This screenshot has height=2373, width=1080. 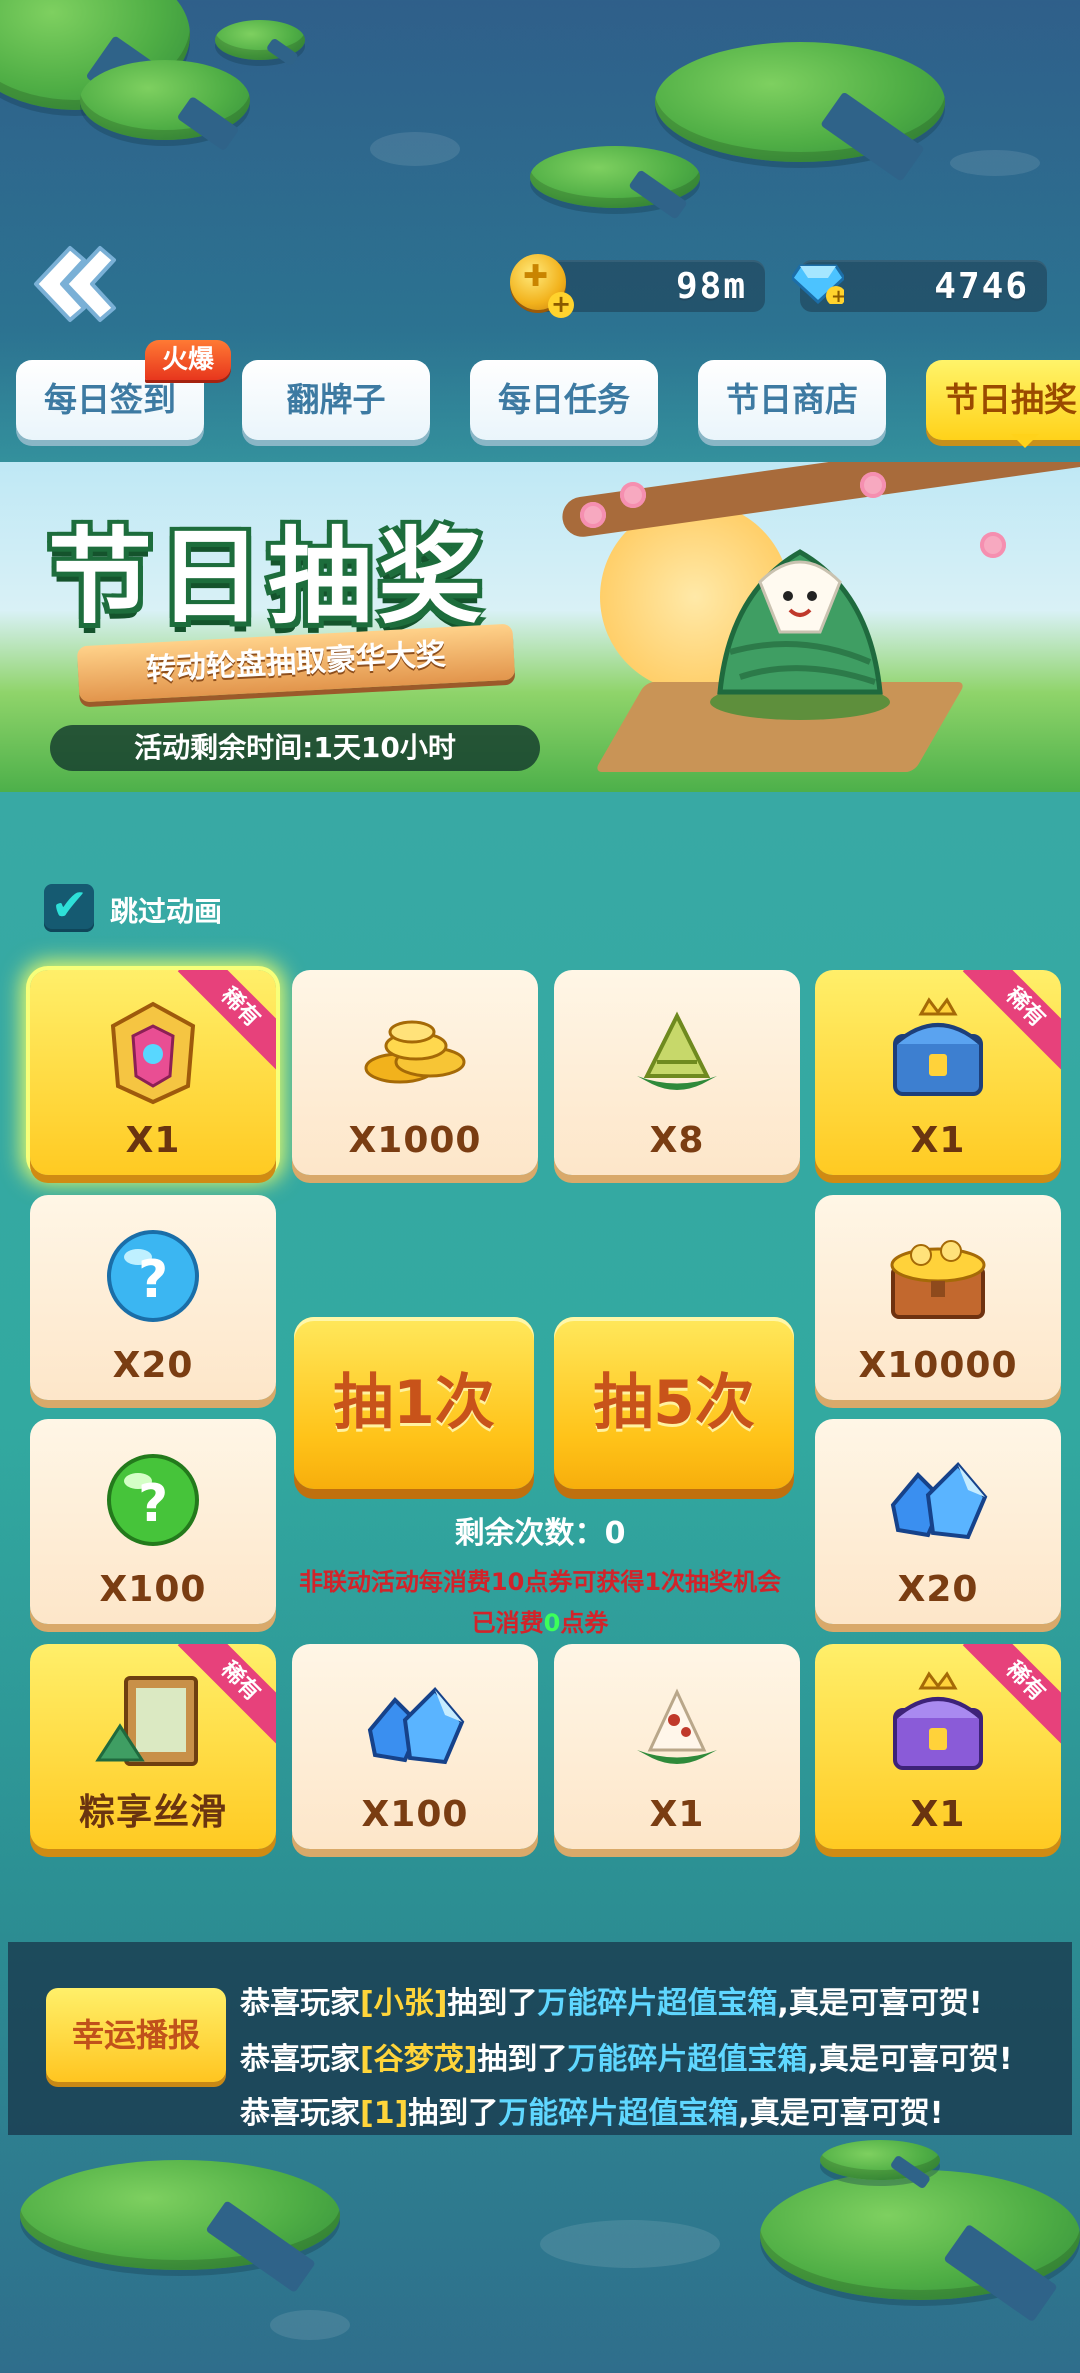 What do you see at coordinates (166, 911) in the screenshot?
I see `skip-animation-label: 跳过动画` at bounding box center [166, 911].